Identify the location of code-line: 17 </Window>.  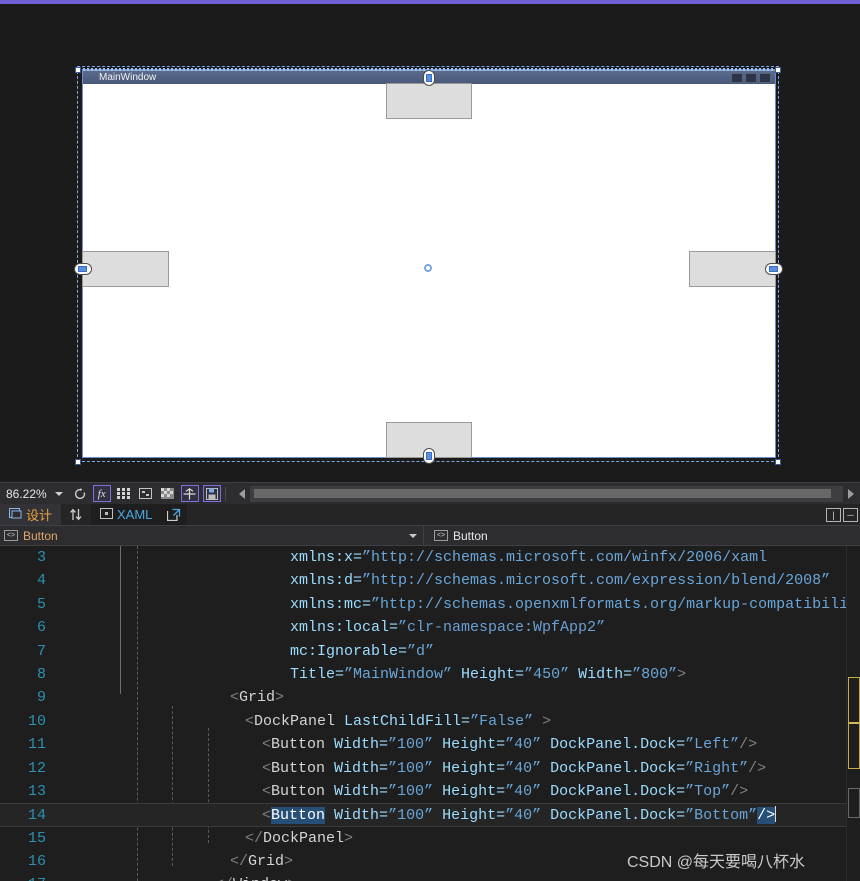
(430, 877).